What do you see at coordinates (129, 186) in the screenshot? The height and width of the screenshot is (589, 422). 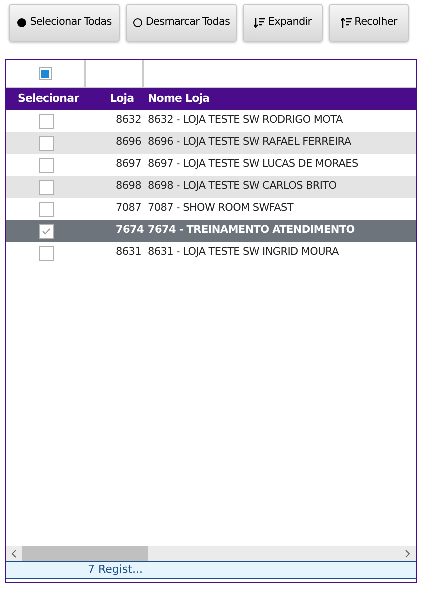 I see `table-cell-text: 8698` at bounding box center [129, 186].